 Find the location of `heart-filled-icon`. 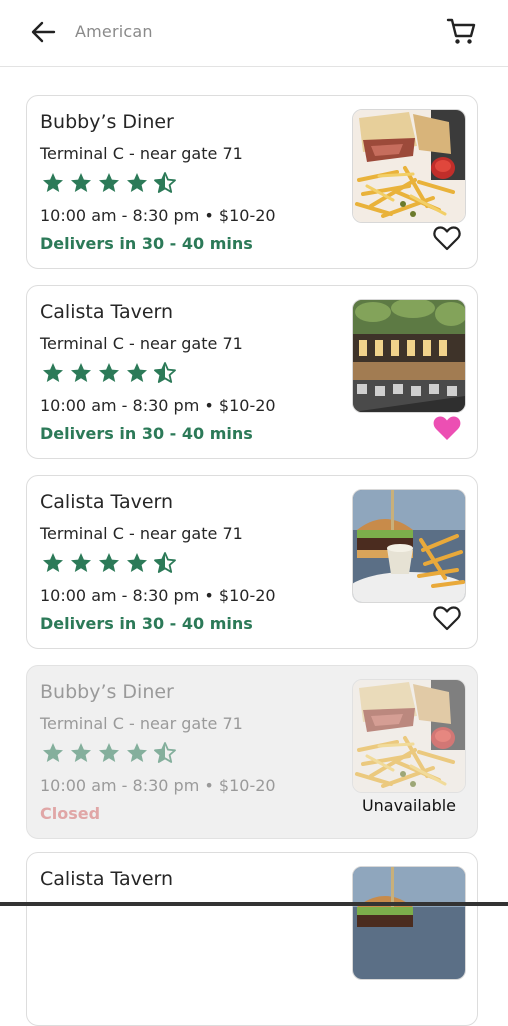

heart-filled-icon is located at coordinates (447, 428).